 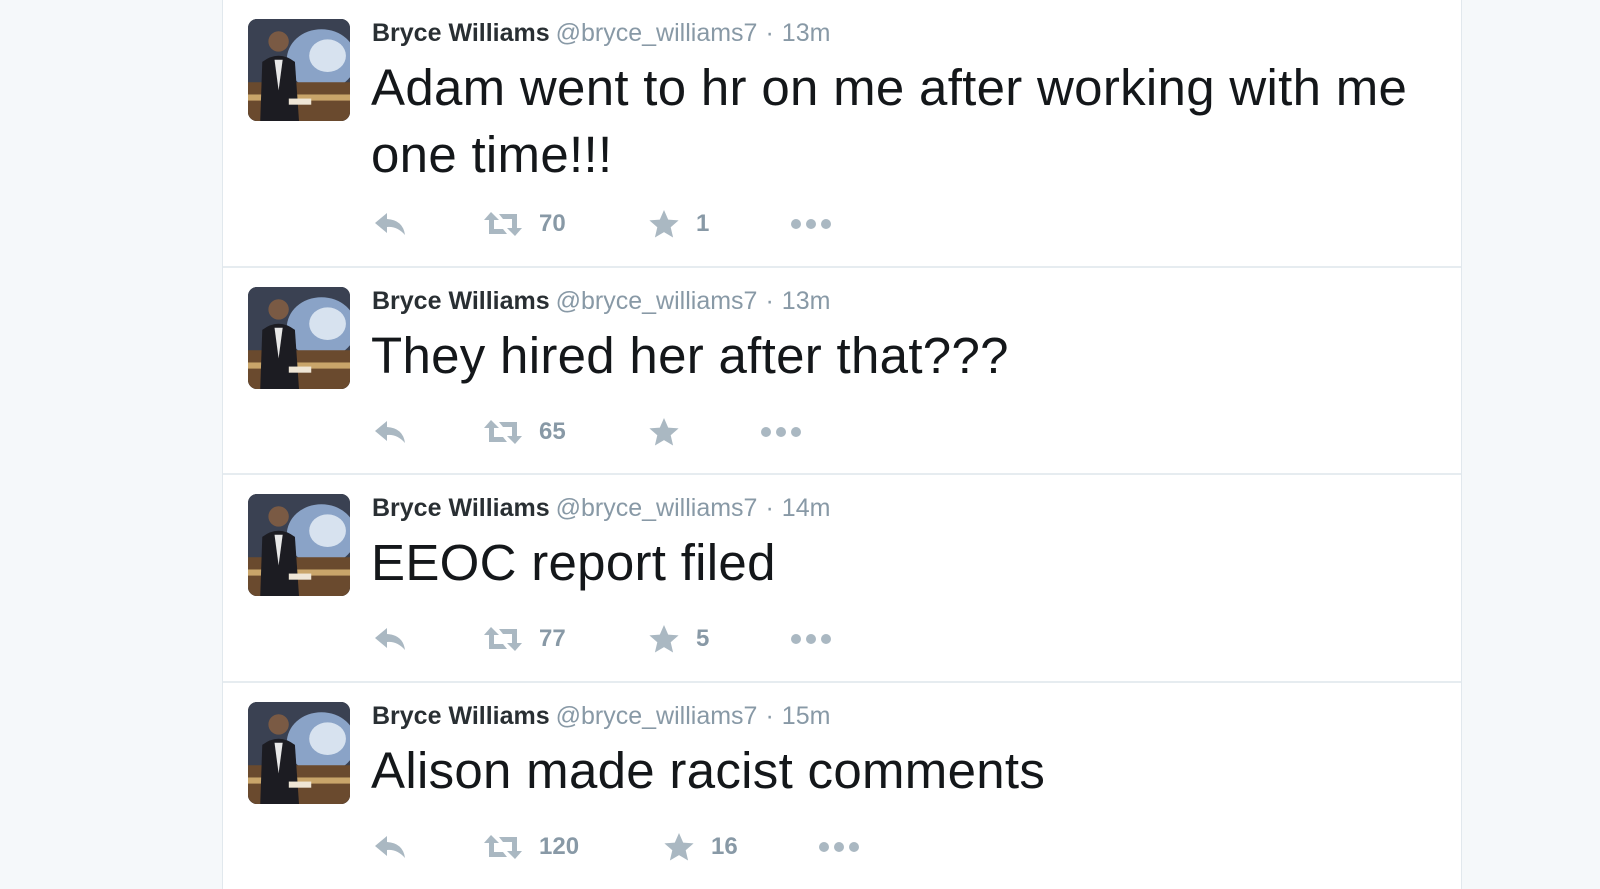 I want to click on retweet-button: 77, so click(x=565, y=639).